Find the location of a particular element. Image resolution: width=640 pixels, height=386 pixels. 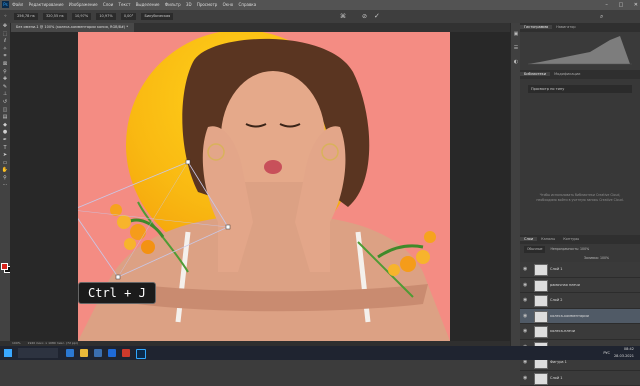

opacity-field: Непрозрачность: 100% is located at coordinates (569, 249).